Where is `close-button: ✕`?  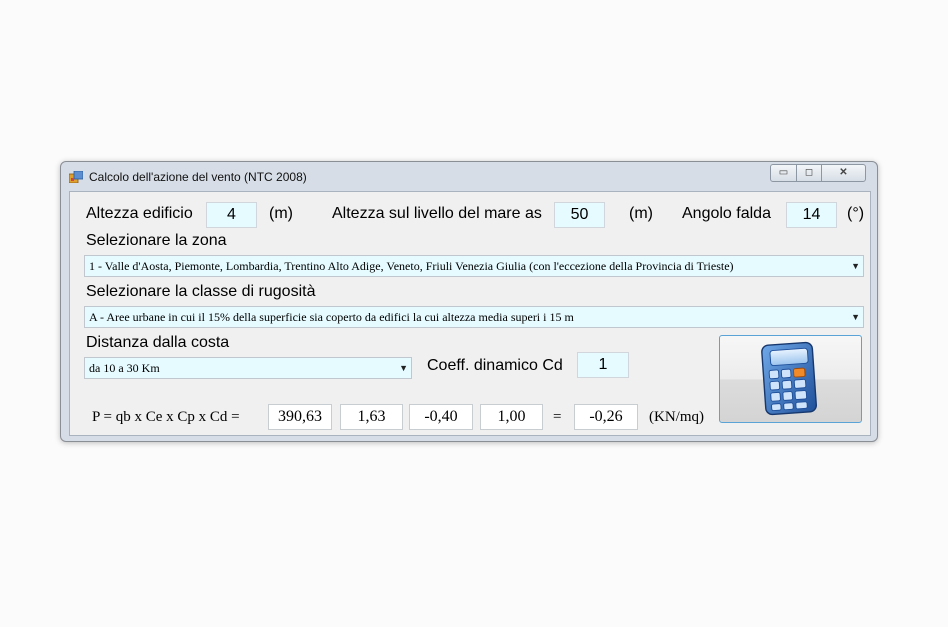
close-button: ✕ is located at coordinates (843, 173).